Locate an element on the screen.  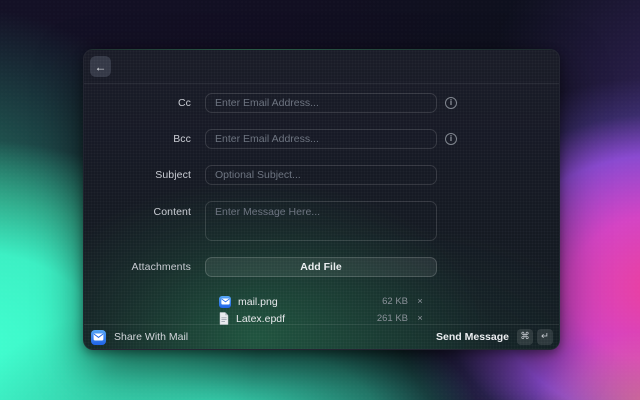
attachments-label: Attachments is located at coordinates (161, 267).